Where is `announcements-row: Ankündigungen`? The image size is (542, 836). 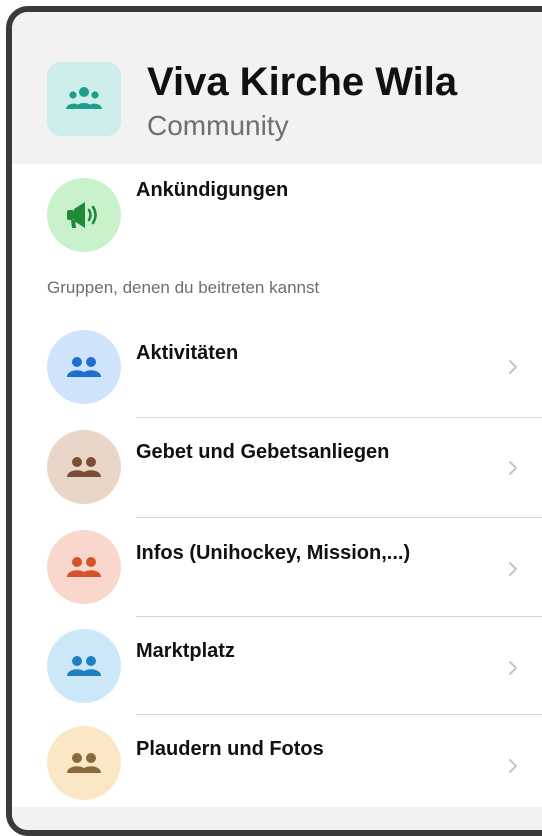
announcements-row: Ankündigungen is located at coordinates (277, 215).